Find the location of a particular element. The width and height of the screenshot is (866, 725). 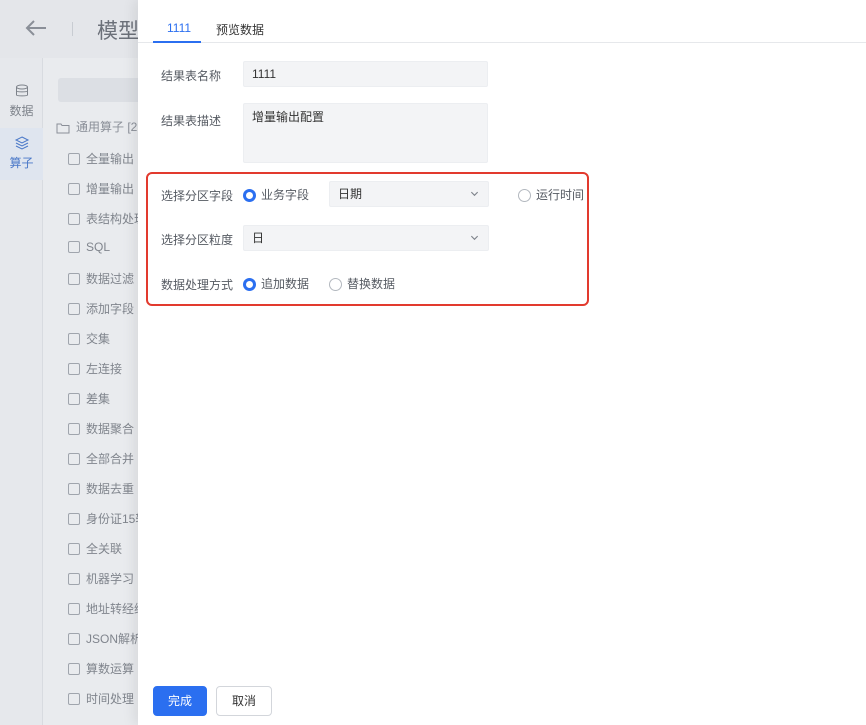

operator-item: 交集 is located at coordinates (89, 338).